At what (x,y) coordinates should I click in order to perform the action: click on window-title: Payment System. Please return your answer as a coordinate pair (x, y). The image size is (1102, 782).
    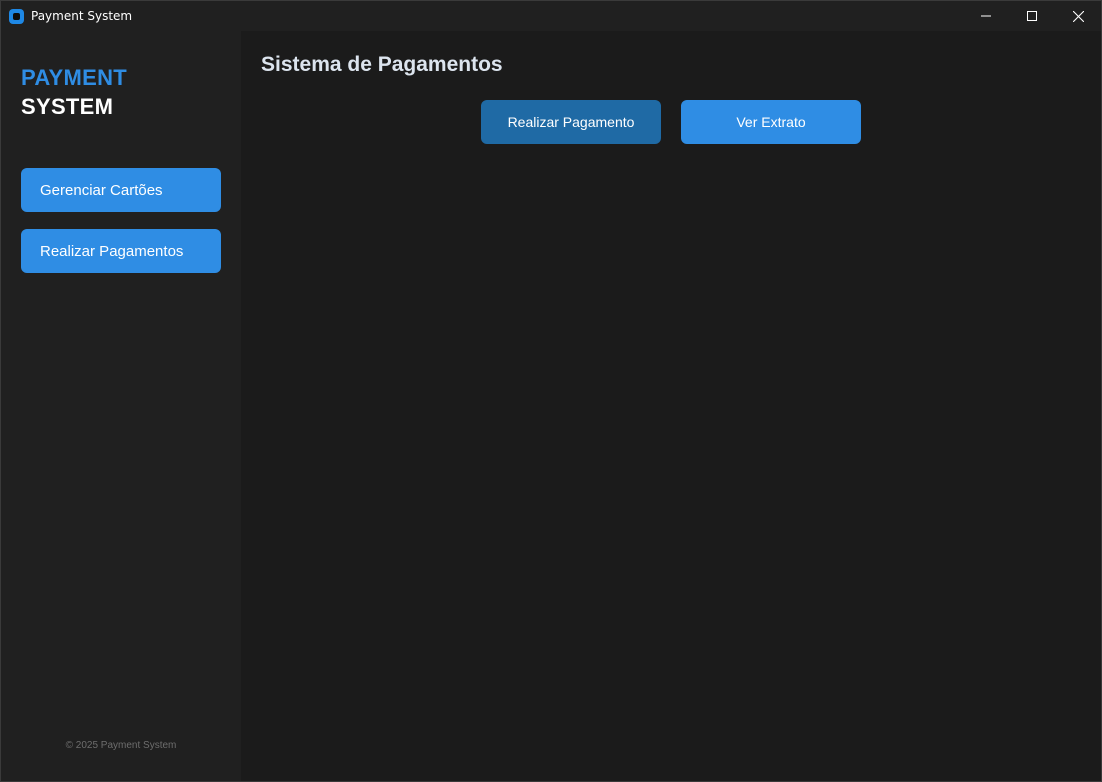
    Looking at the image, I should click on (82, 16).